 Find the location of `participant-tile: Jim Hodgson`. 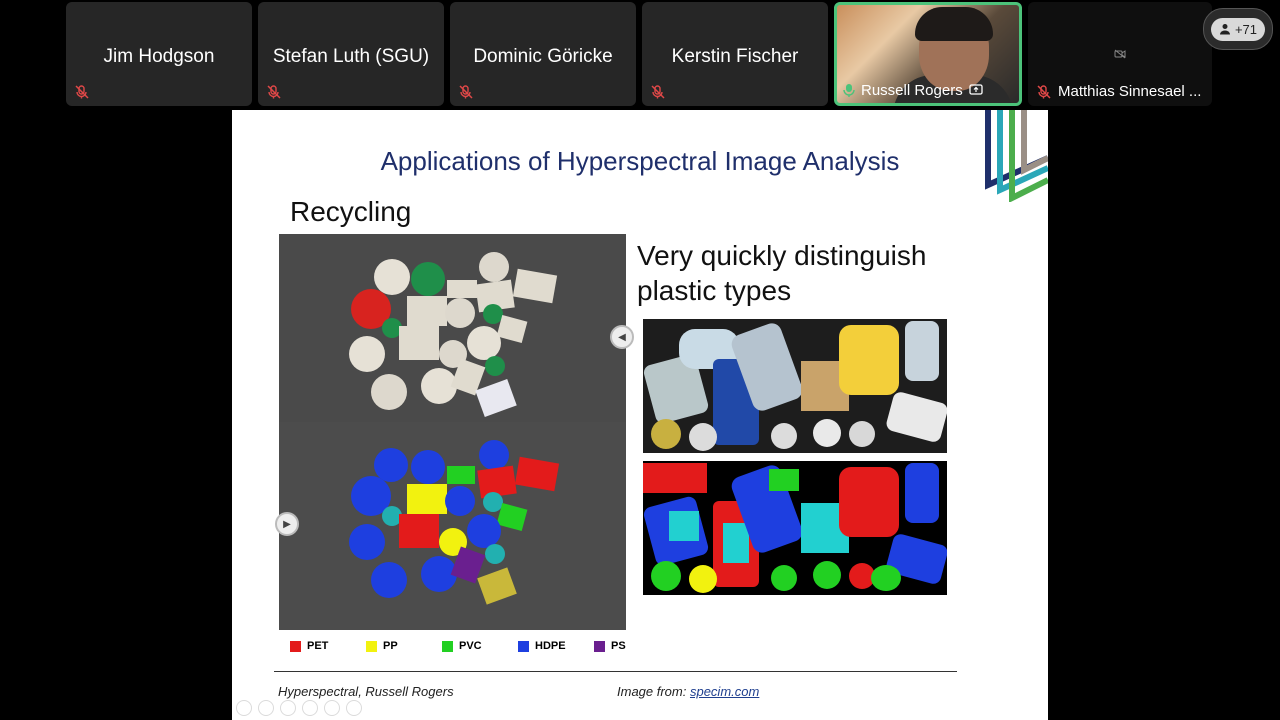

participant-tile: Jim Hodgson is located at coordinates (159, 54).